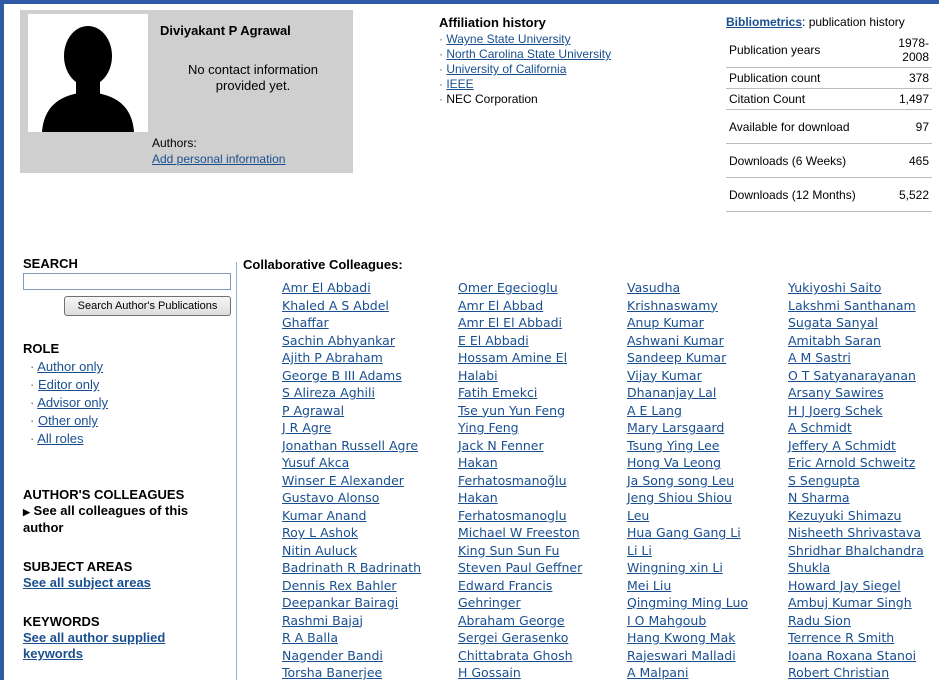 This screenshot has width=939, height=682. What do you see at coordinates (351, 358) in the screenshot?
I see `colleague-link: Ajith P Abraham` at bounding box center [351, 358].